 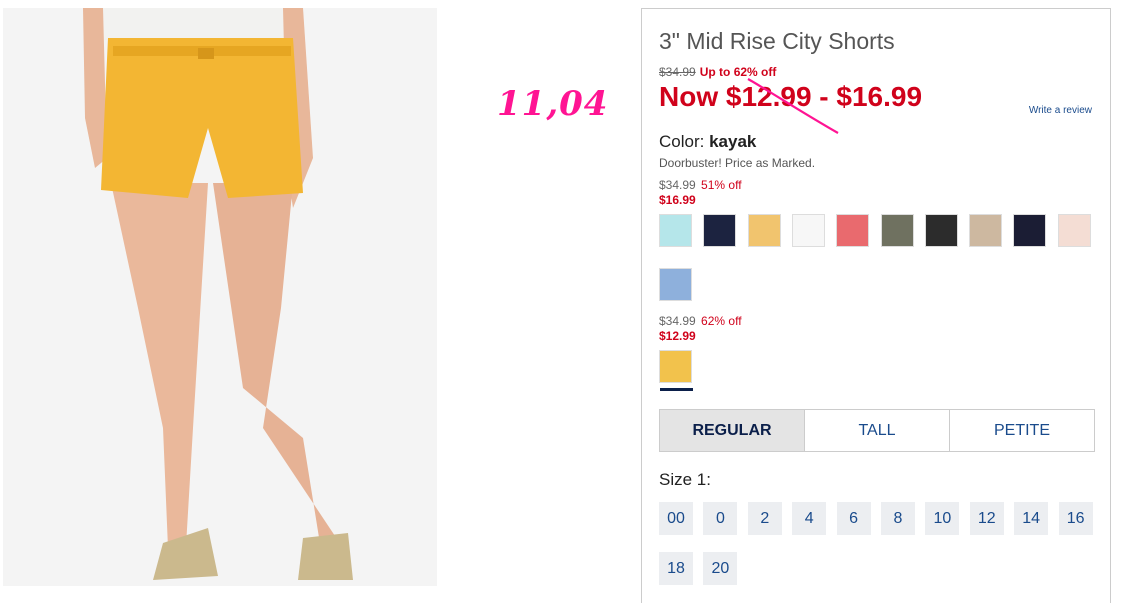 I want to click on swatch-sand-yellow, so click(x=764, y=230).